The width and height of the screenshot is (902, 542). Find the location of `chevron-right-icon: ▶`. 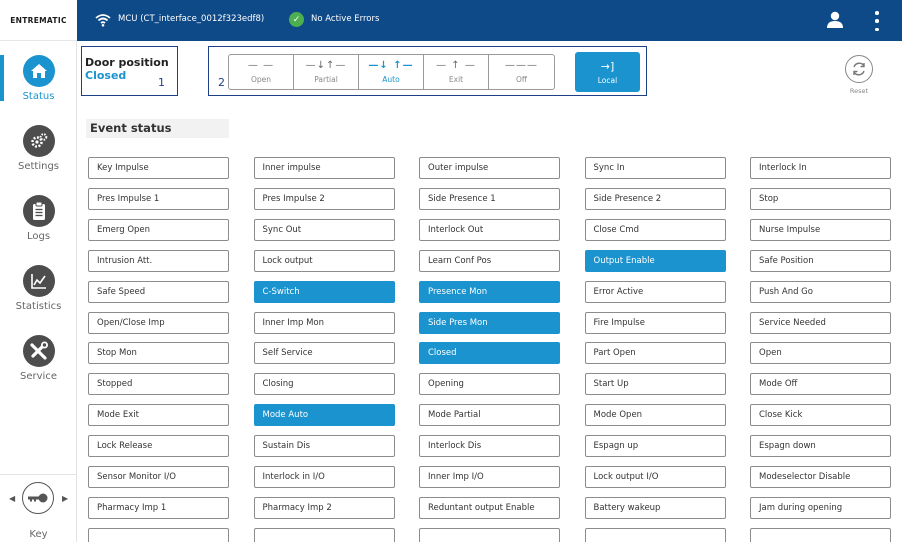

chevron-right-icon: ▶ is located at coordinates (65, 498).